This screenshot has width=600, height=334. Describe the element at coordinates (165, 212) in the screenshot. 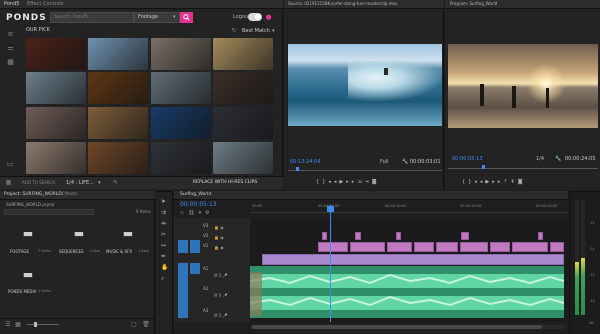

I see `track-select-icon: ⇉` at that location.